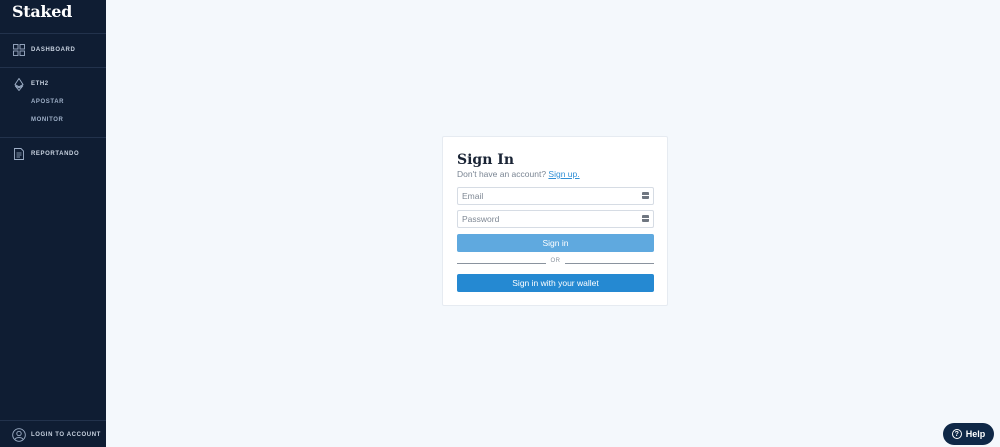  What do you see at coordinates (555, 283) in the screenshot?
I see `wallet-signin-button: Sign in with your wallet` at bounding box center [555, 283].